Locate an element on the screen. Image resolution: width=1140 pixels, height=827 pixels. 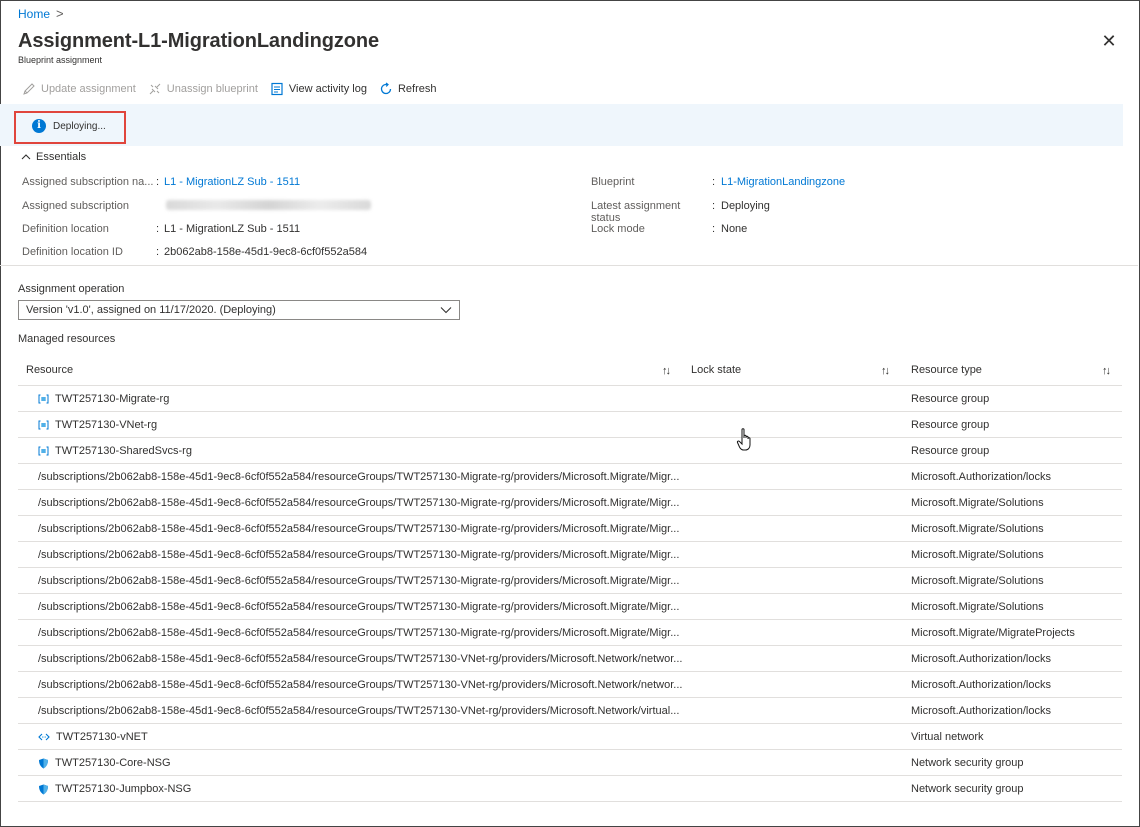
column-header-resource: Resource is located at coordinates (49, 370).